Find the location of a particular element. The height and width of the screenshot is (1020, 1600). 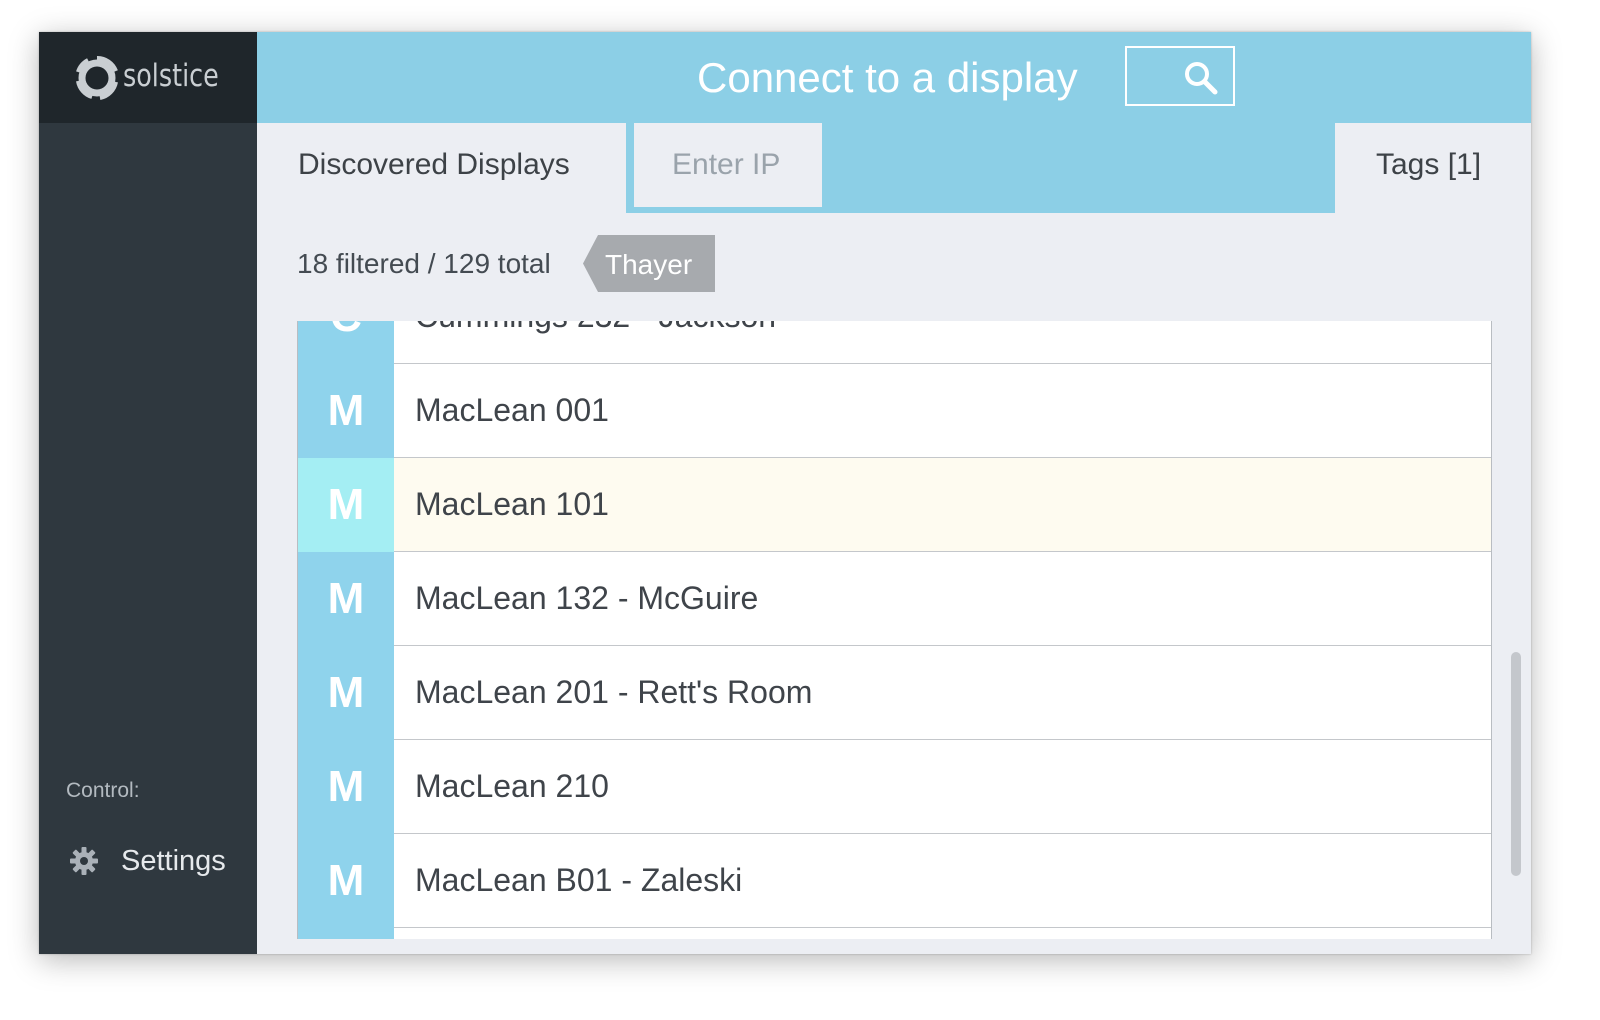

settings-button: Settings is located at coordinates (153, 861).